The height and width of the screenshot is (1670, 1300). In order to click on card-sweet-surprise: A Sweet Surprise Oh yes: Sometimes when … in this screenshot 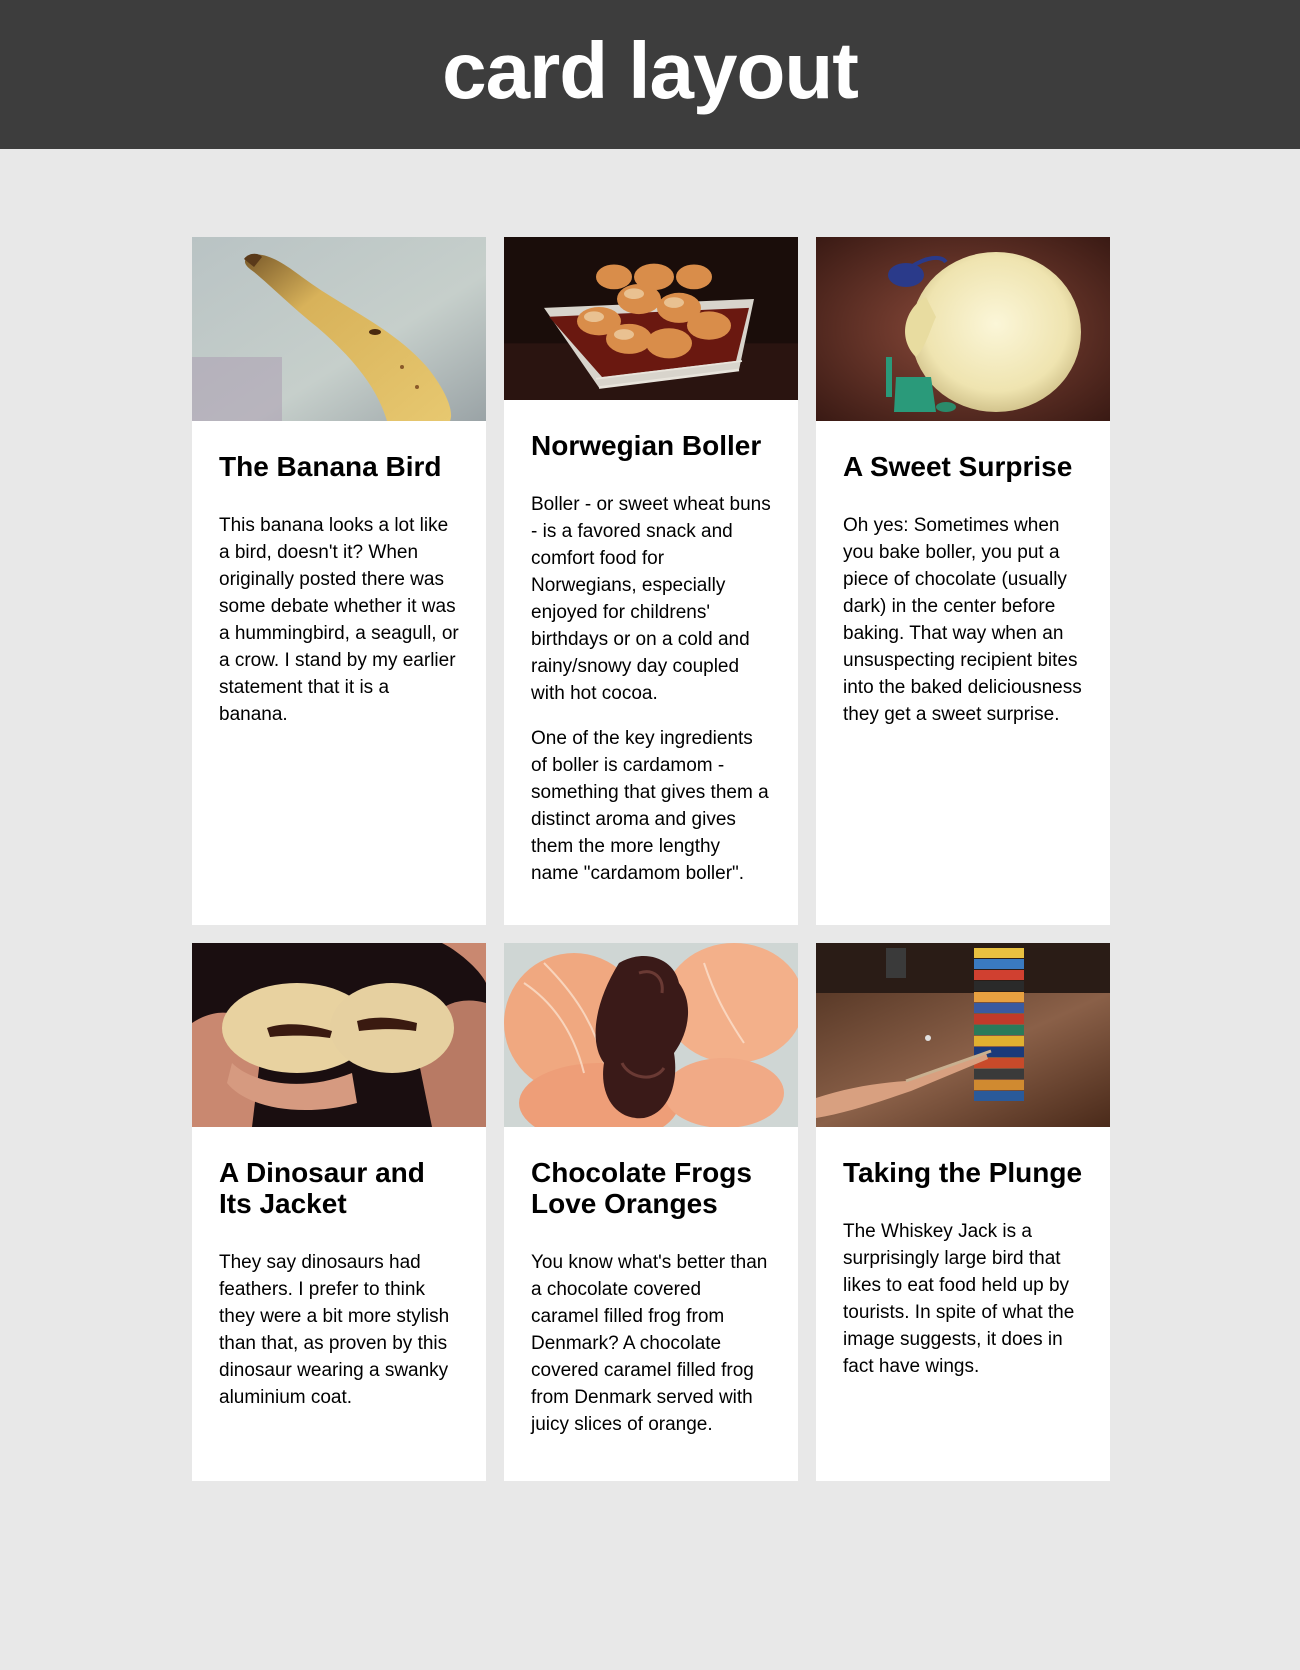, I will do `click(963, 581)`.